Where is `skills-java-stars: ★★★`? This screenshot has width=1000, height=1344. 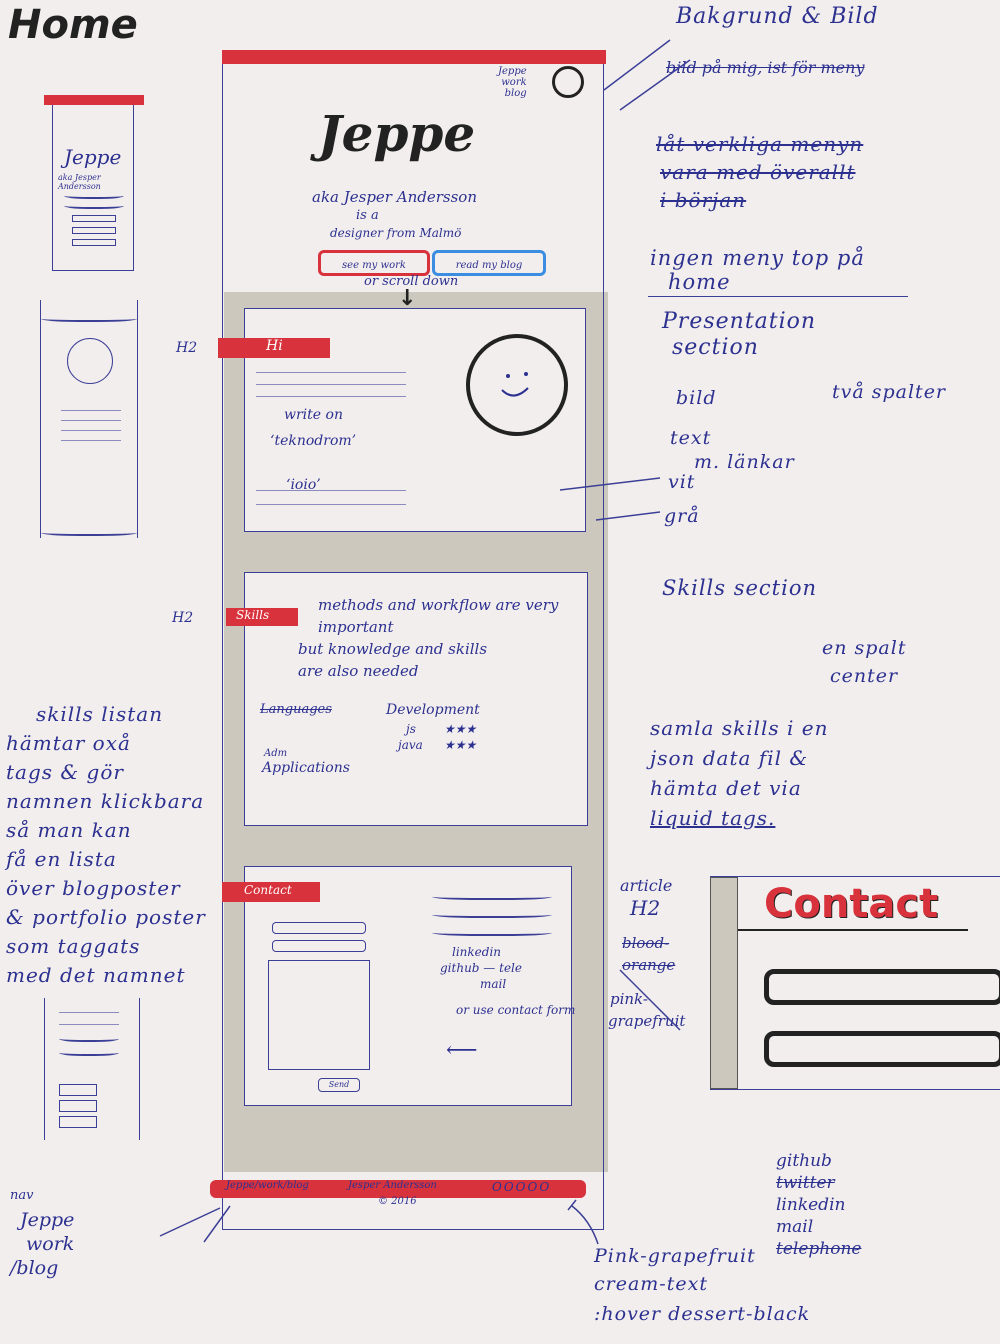
skills-java-stars: ★★★ is located at coordinates (460, 745).